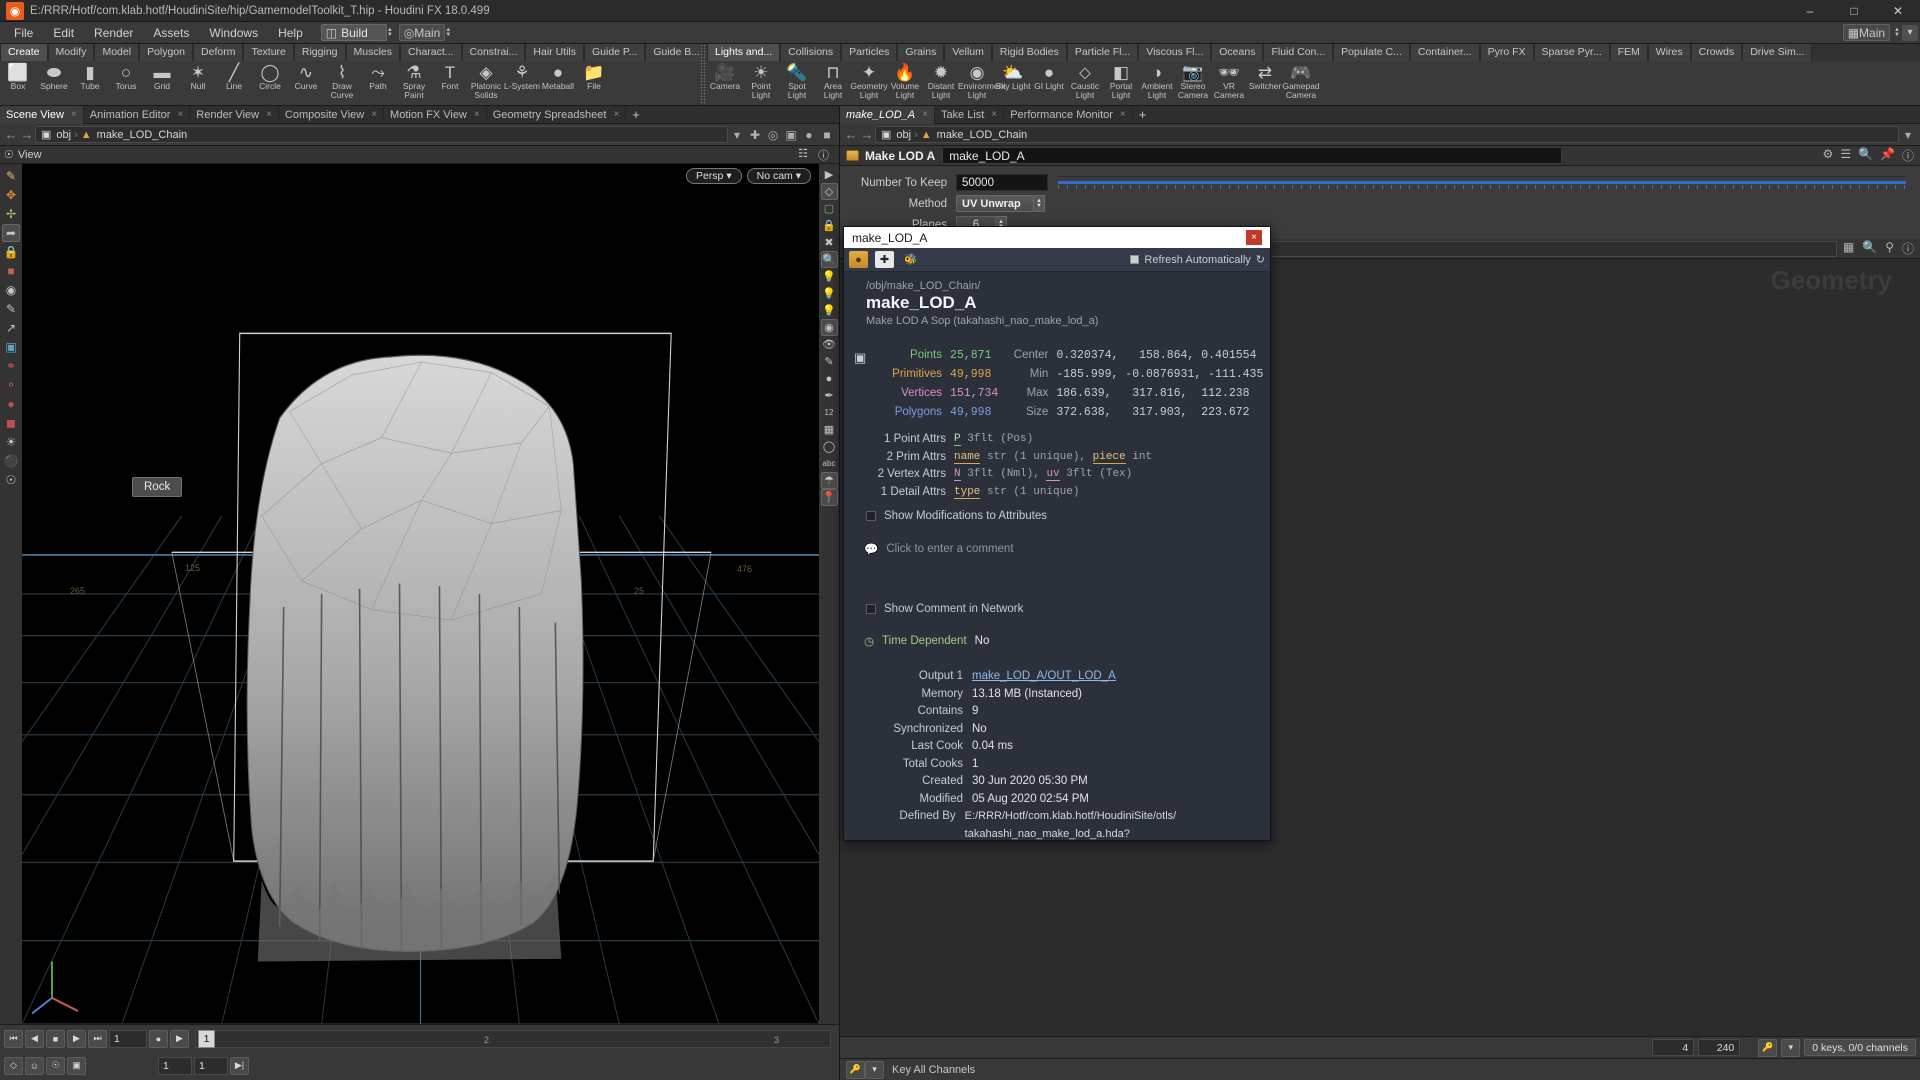 Image resolution: width=1920 pixels, height=1080 pixels. What do you see at coordinates (373, 52) in the screenshot?
I see `shelf-tab-muscles: Muscles` at bounding box center [373, 52].